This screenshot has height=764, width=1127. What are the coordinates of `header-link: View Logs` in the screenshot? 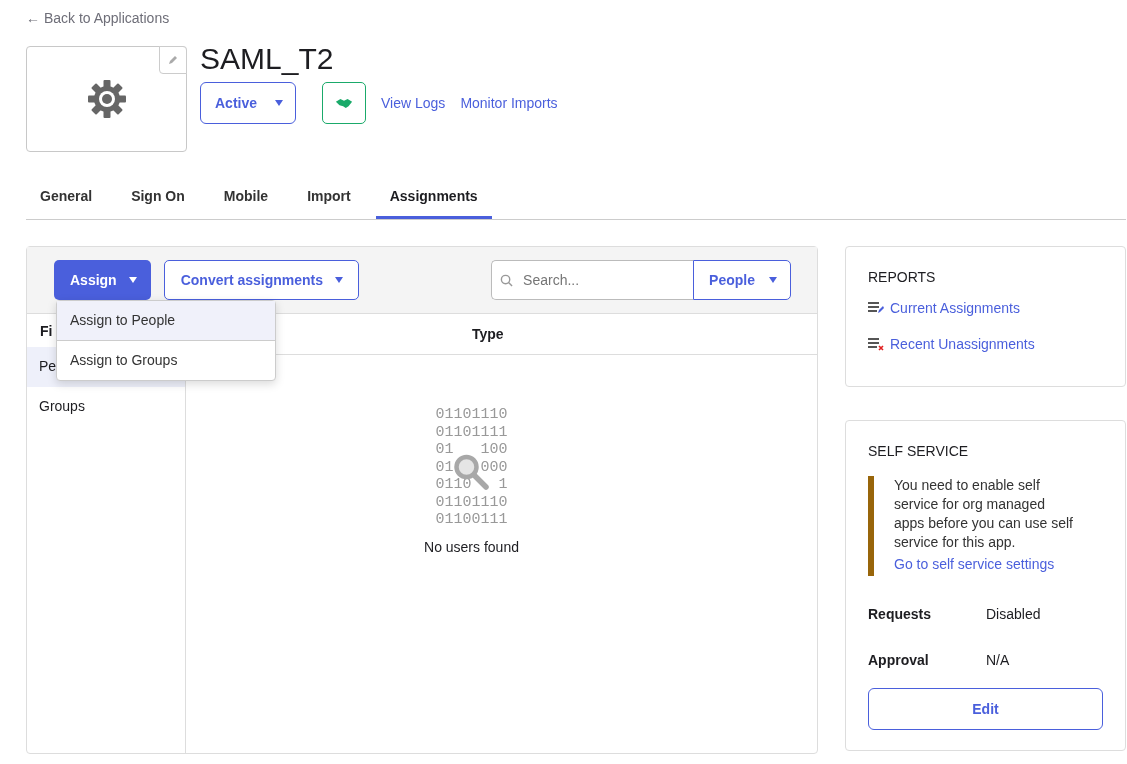 It's located at (413, 103).